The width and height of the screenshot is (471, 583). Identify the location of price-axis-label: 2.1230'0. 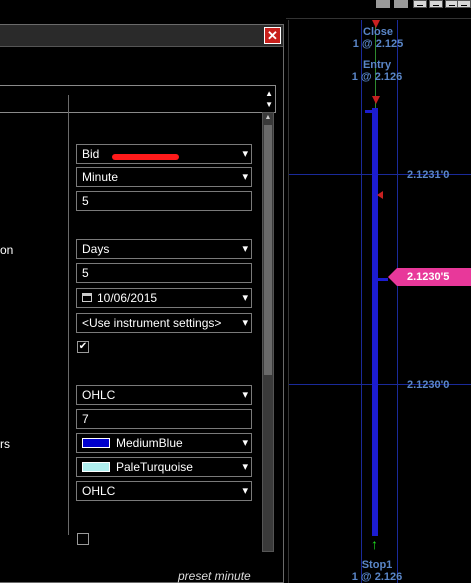
(428, 385).